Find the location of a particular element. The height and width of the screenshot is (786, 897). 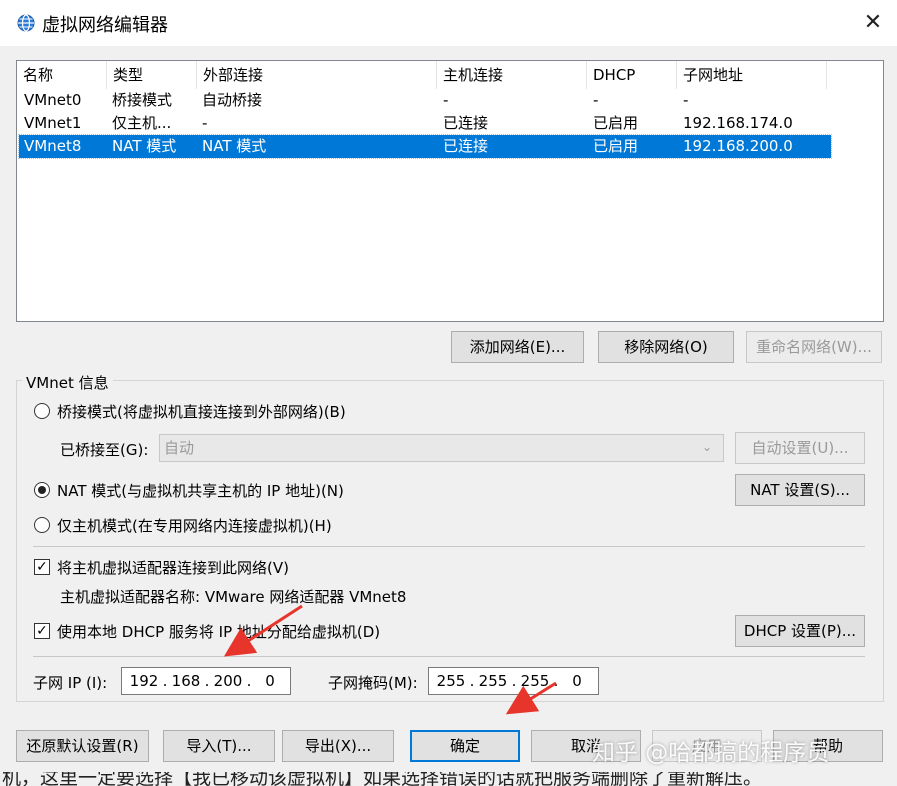

bottom-article-text-strip: 机，这里一定要选择【我已移动该虚拟机】如果选择错误的话就把服务端删除了重新解压。 is located at coordinates (448, 779).